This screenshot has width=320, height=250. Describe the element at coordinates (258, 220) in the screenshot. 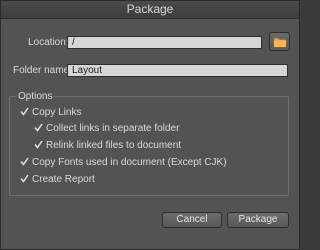

I see `package-button: Package` at that location.